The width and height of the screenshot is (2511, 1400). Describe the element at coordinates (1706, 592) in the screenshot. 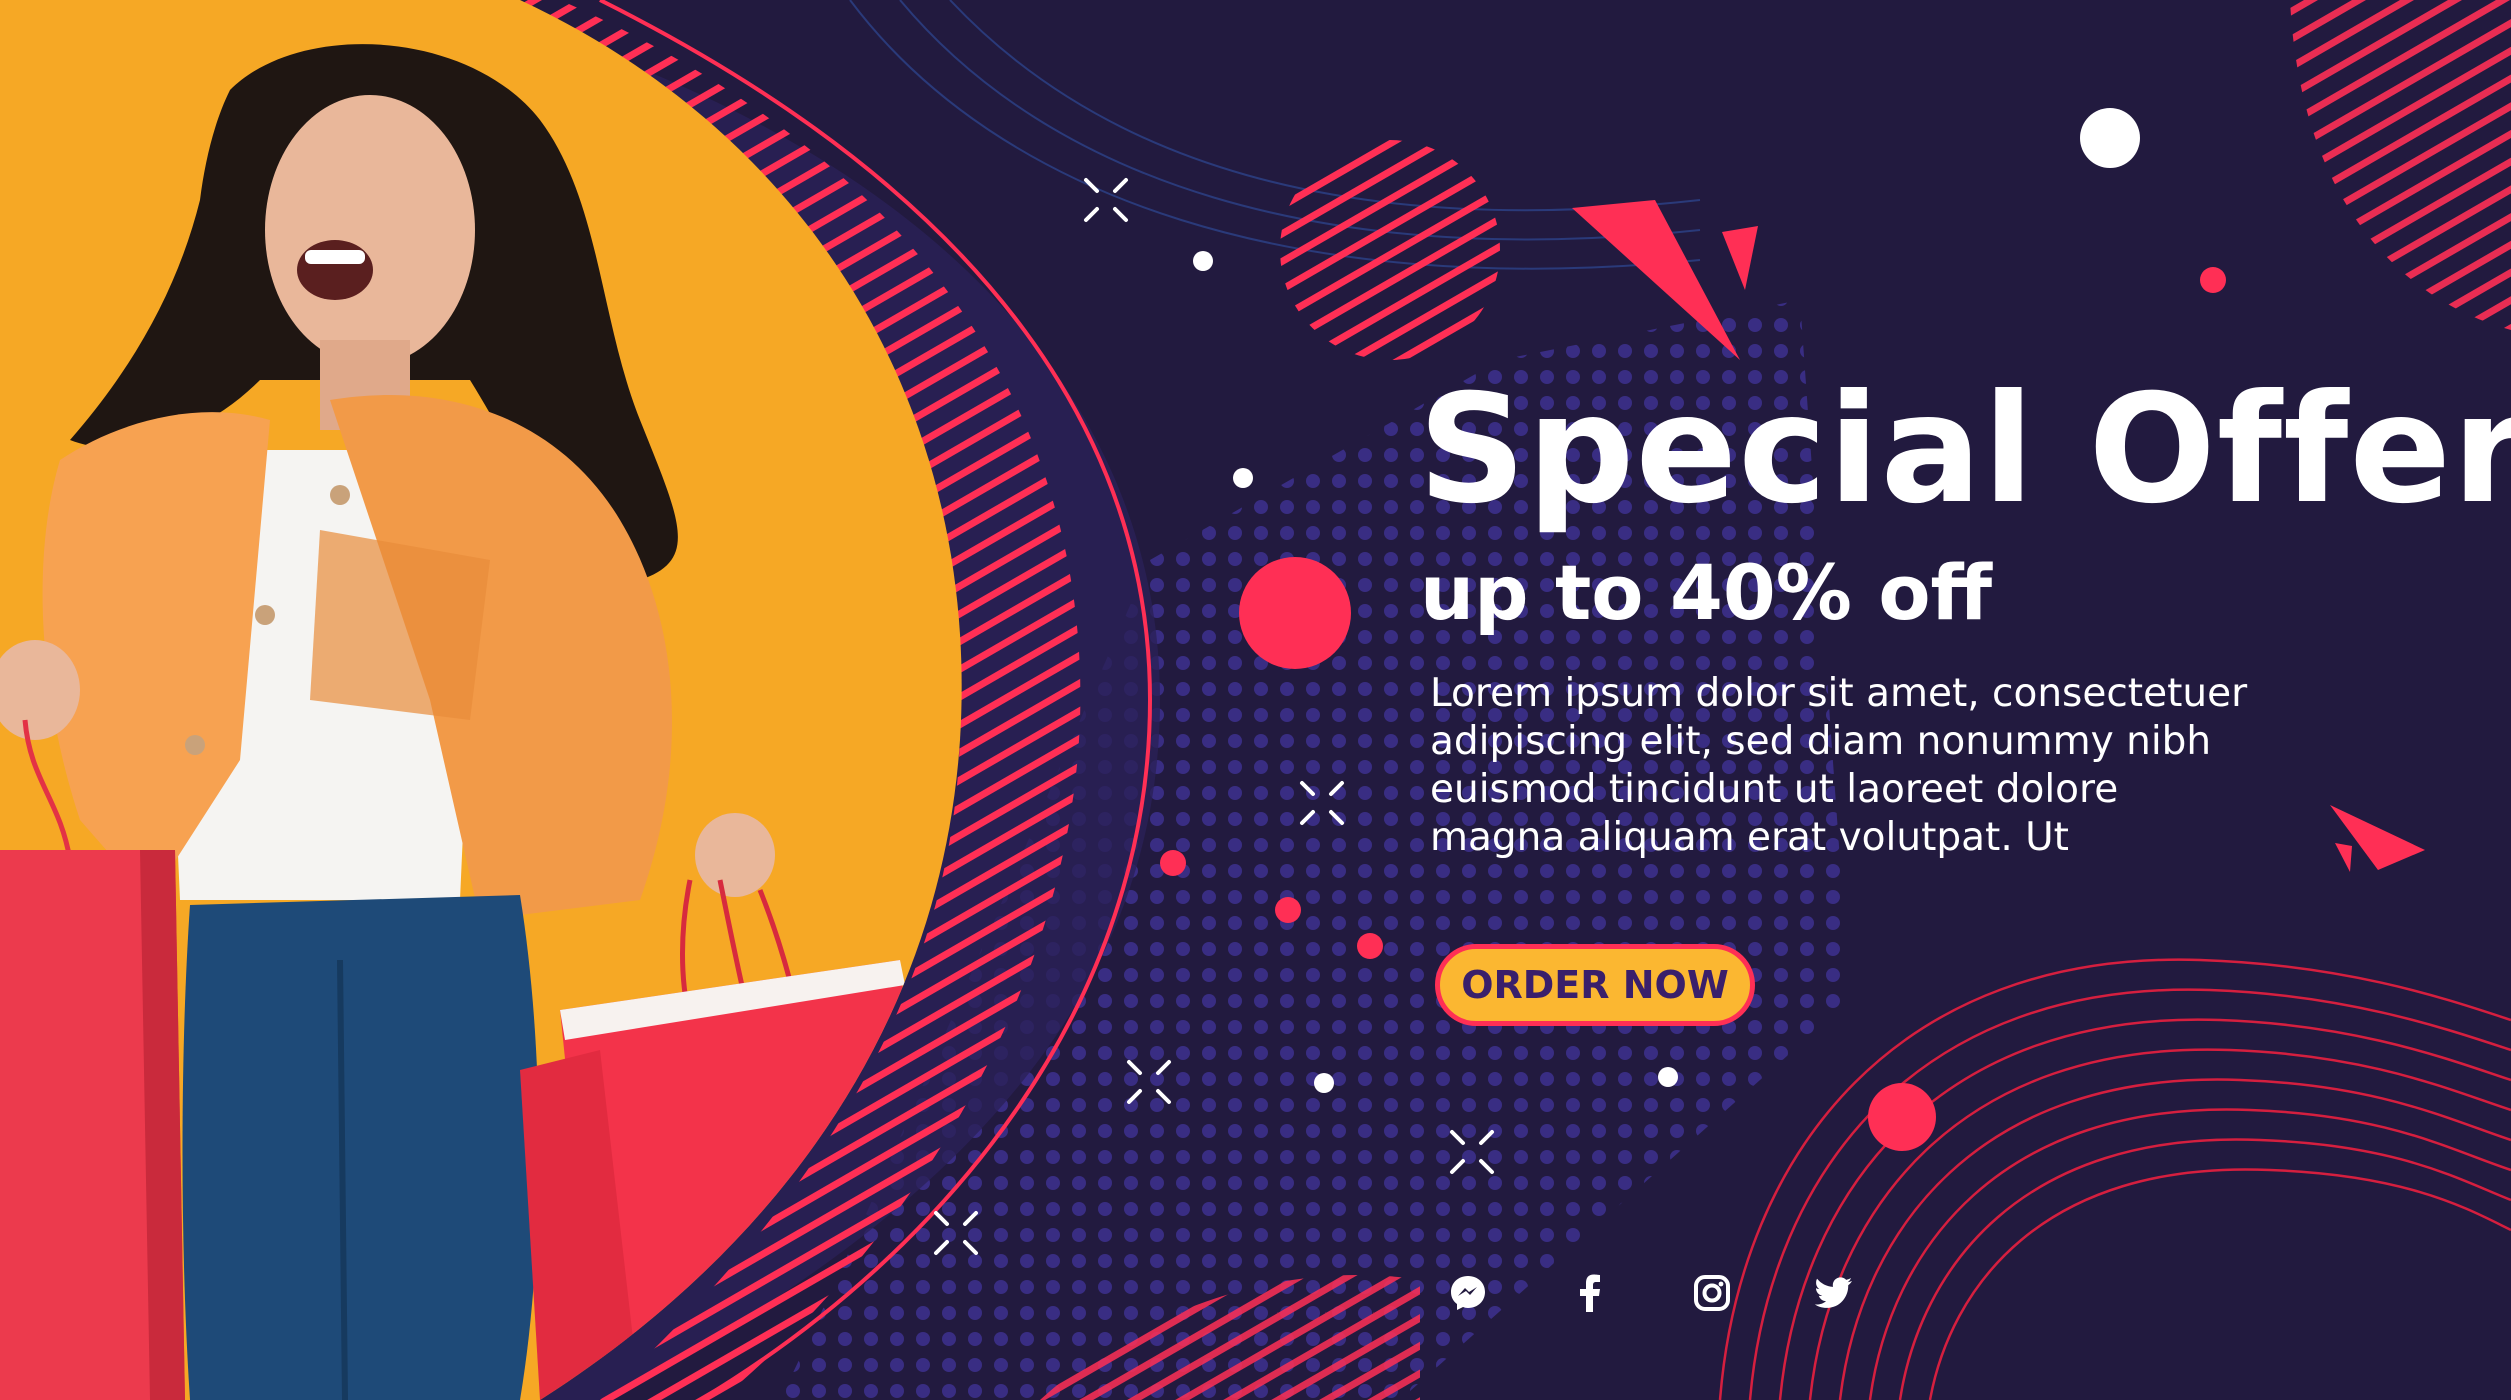

I see `discount-subheadline: up to 40% off` at that location.